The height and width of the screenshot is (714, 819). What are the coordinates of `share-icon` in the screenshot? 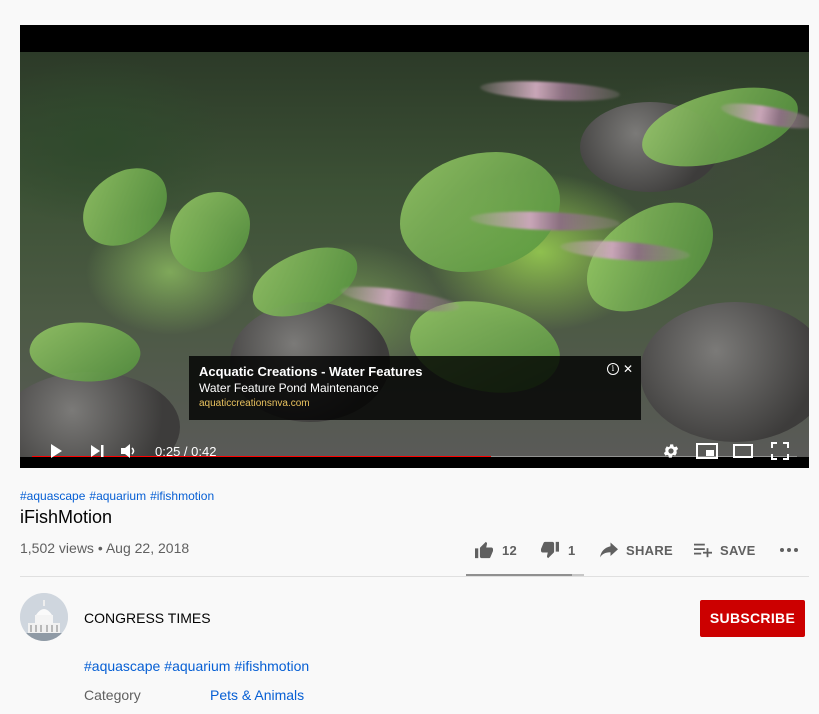 It's located at (609, 550).